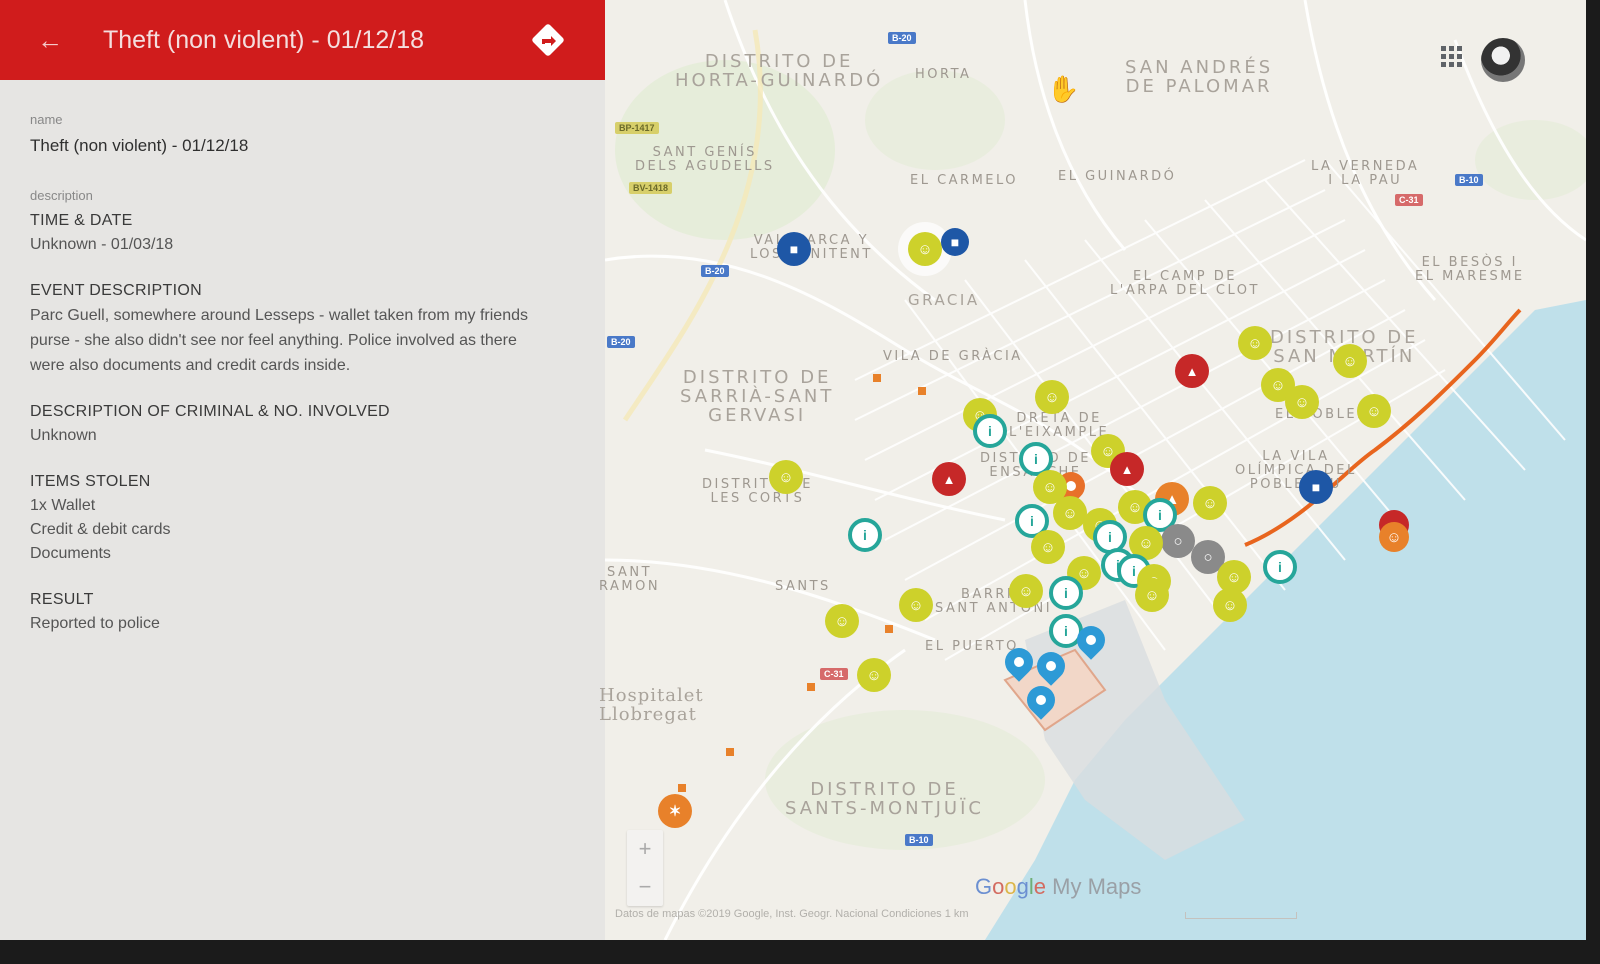  Describe the element at coordinates (264, 40) in the screenshot. I see `panel-title: Theft (non violent) - 01/12/18` at that location.